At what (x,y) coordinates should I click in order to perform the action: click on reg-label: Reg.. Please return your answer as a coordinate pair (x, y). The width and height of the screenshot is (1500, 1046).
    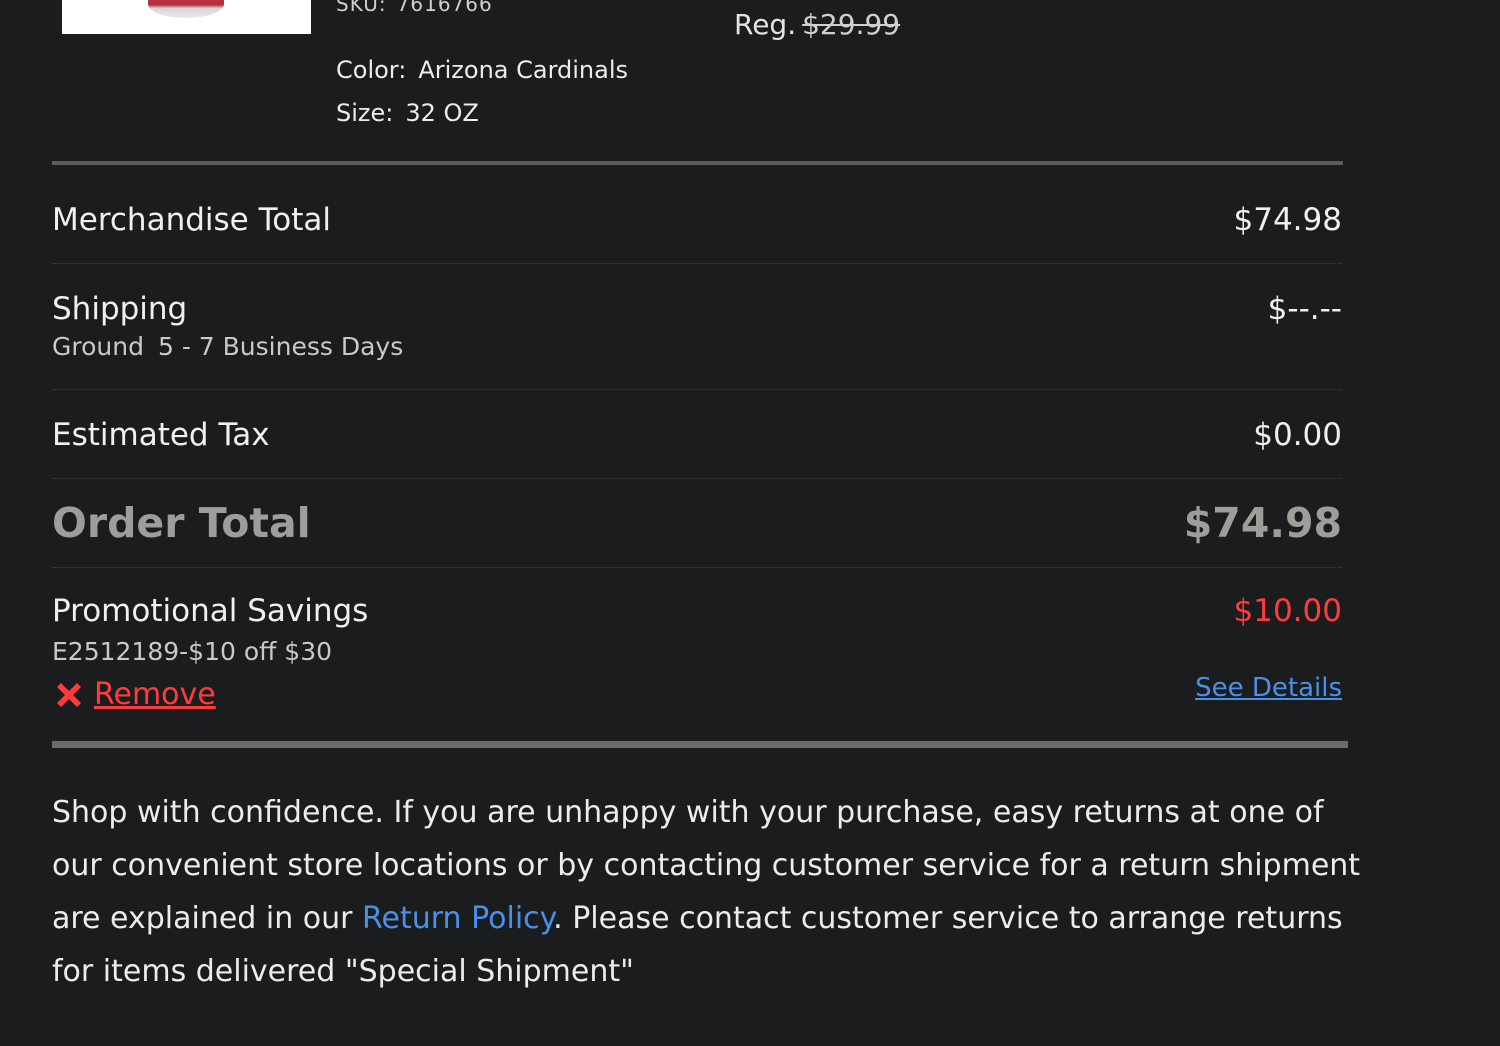
    Looking at the image, I should click on (765, 24).